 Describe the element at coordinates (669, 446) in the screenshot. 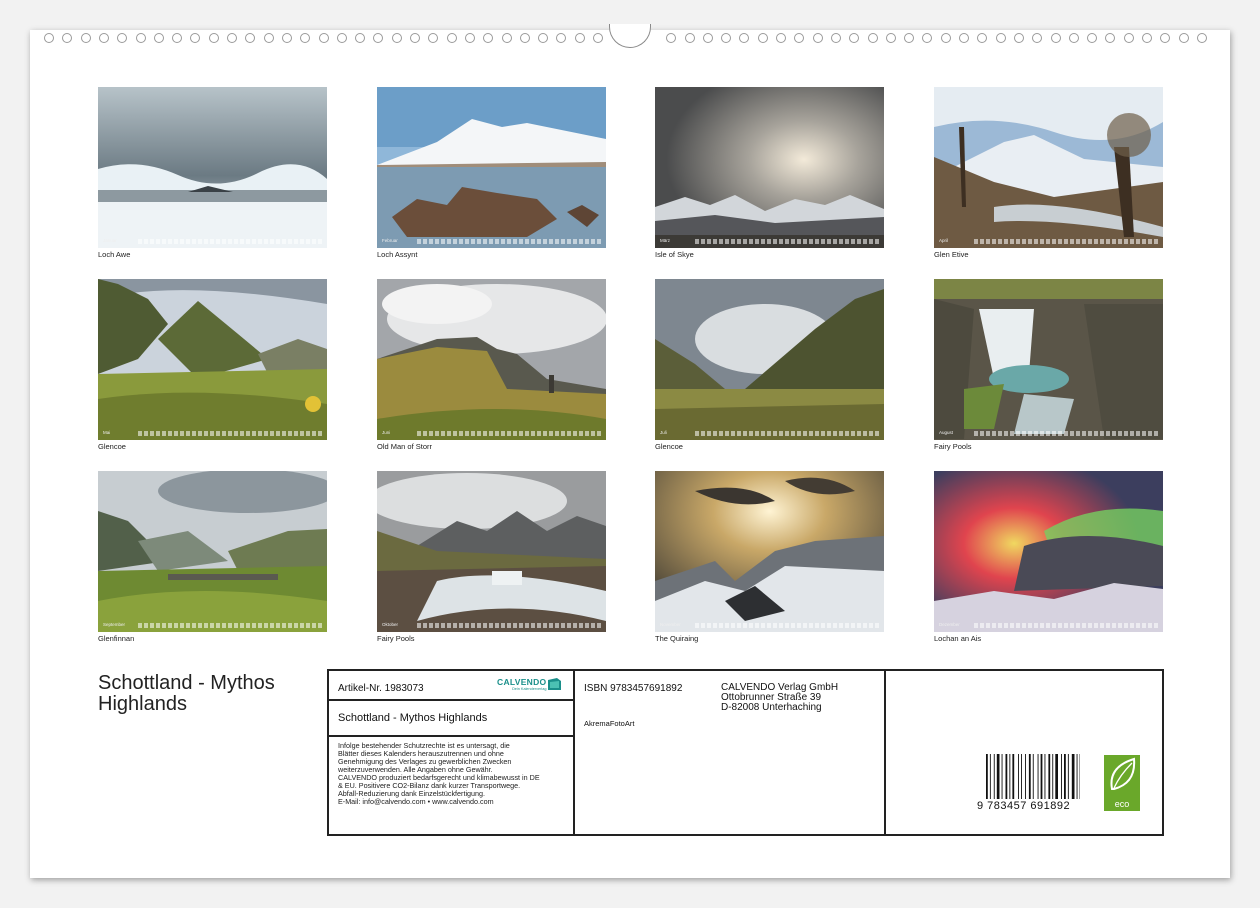

I see `caption-glencoe-2: Glencoe` at that location.